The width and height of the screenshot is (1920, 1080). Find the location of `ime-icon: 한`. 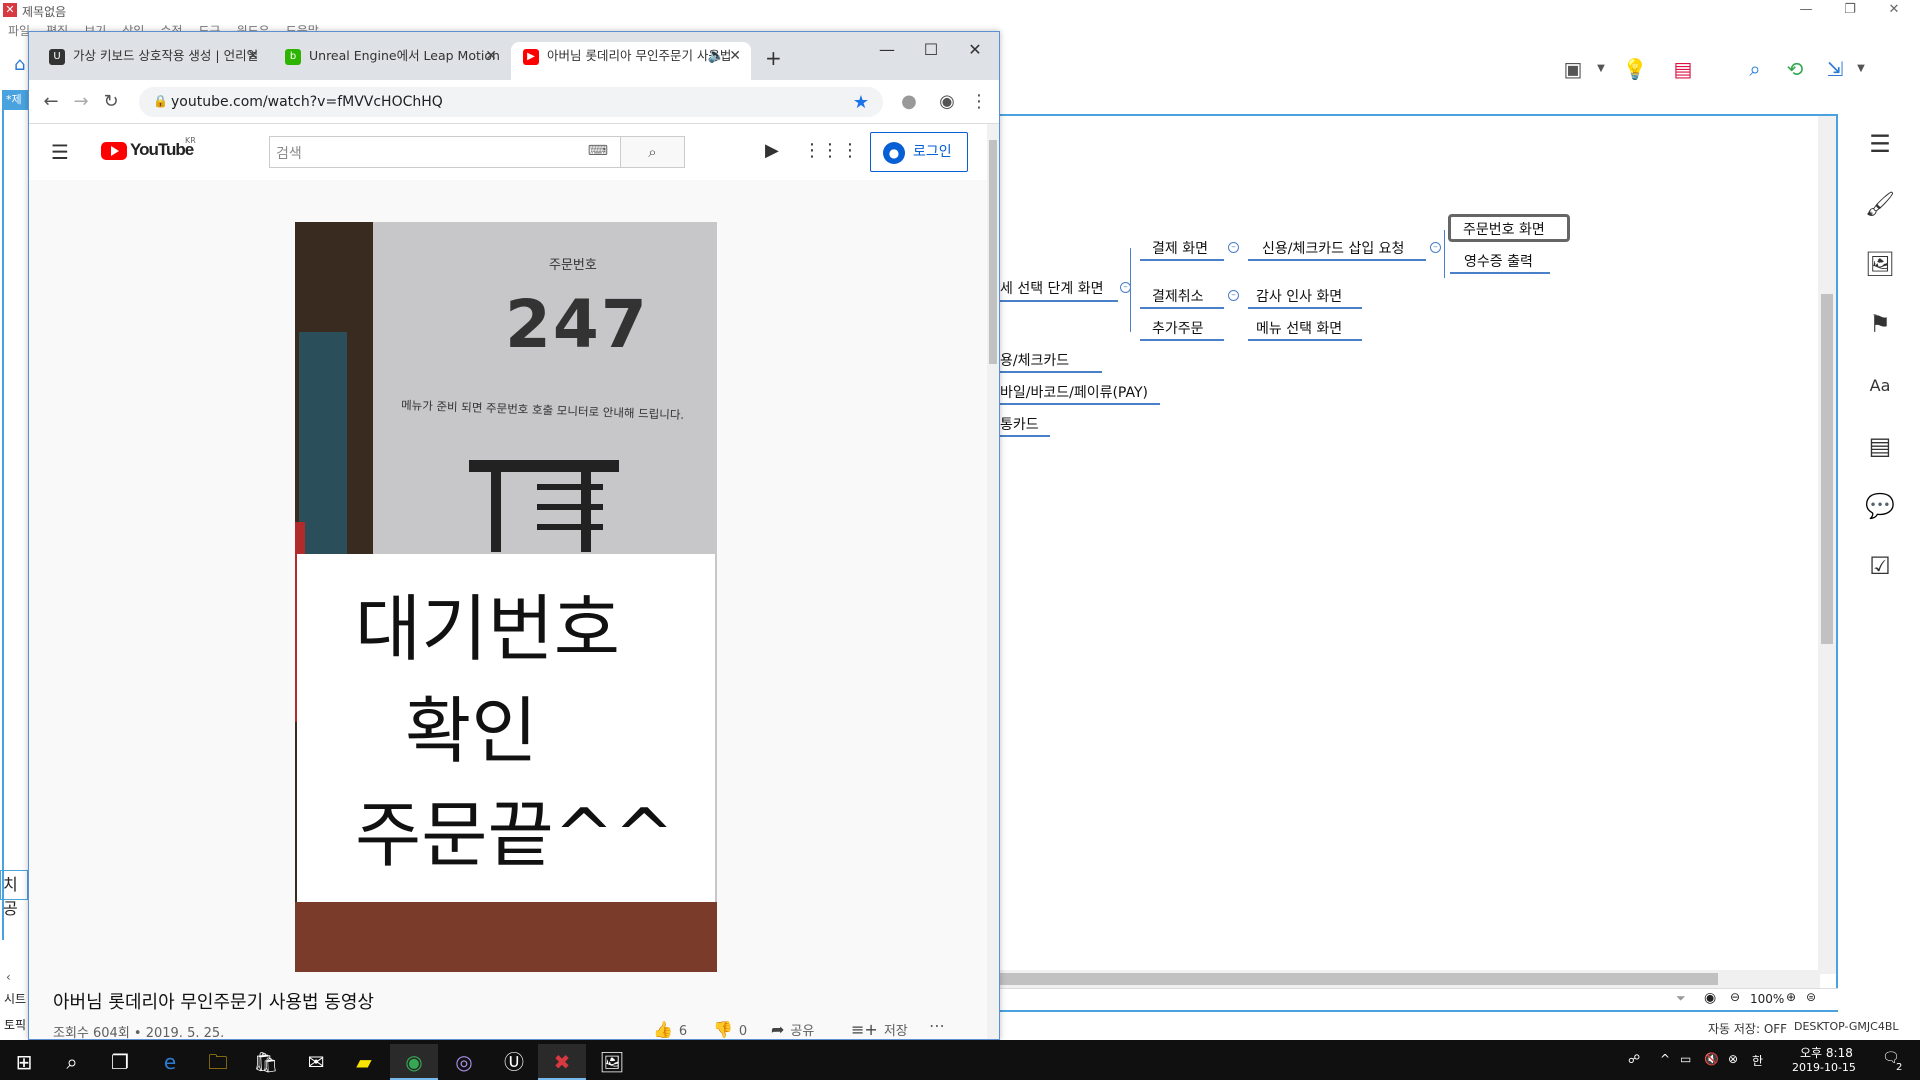

ime-icon: 한 is located at coordinates (1757, 1060).